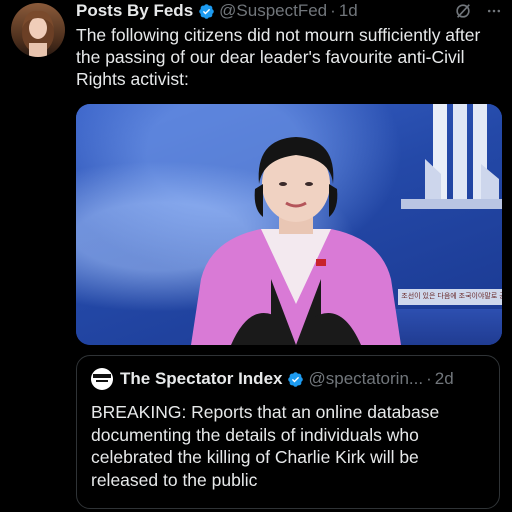  Describe the element at coordinates (450, 297) in the screenshot. I see `media-banner-text: 조선이 있은 다음에 조국이야말로 공화국인민이 만세` at that location.